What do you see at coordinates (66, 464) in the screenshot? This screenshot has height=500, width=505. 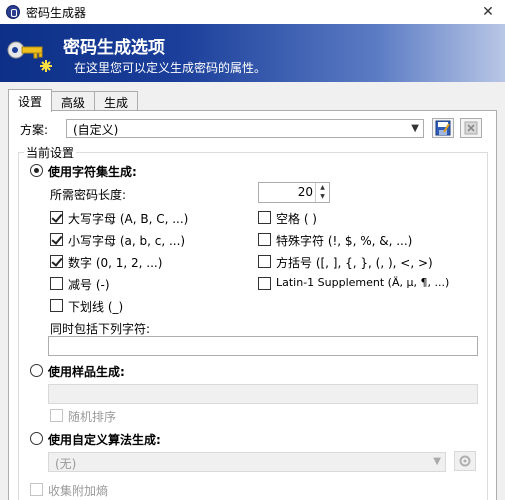 I see `custom-algo-value: (无)` at bounding box center [66, 464].